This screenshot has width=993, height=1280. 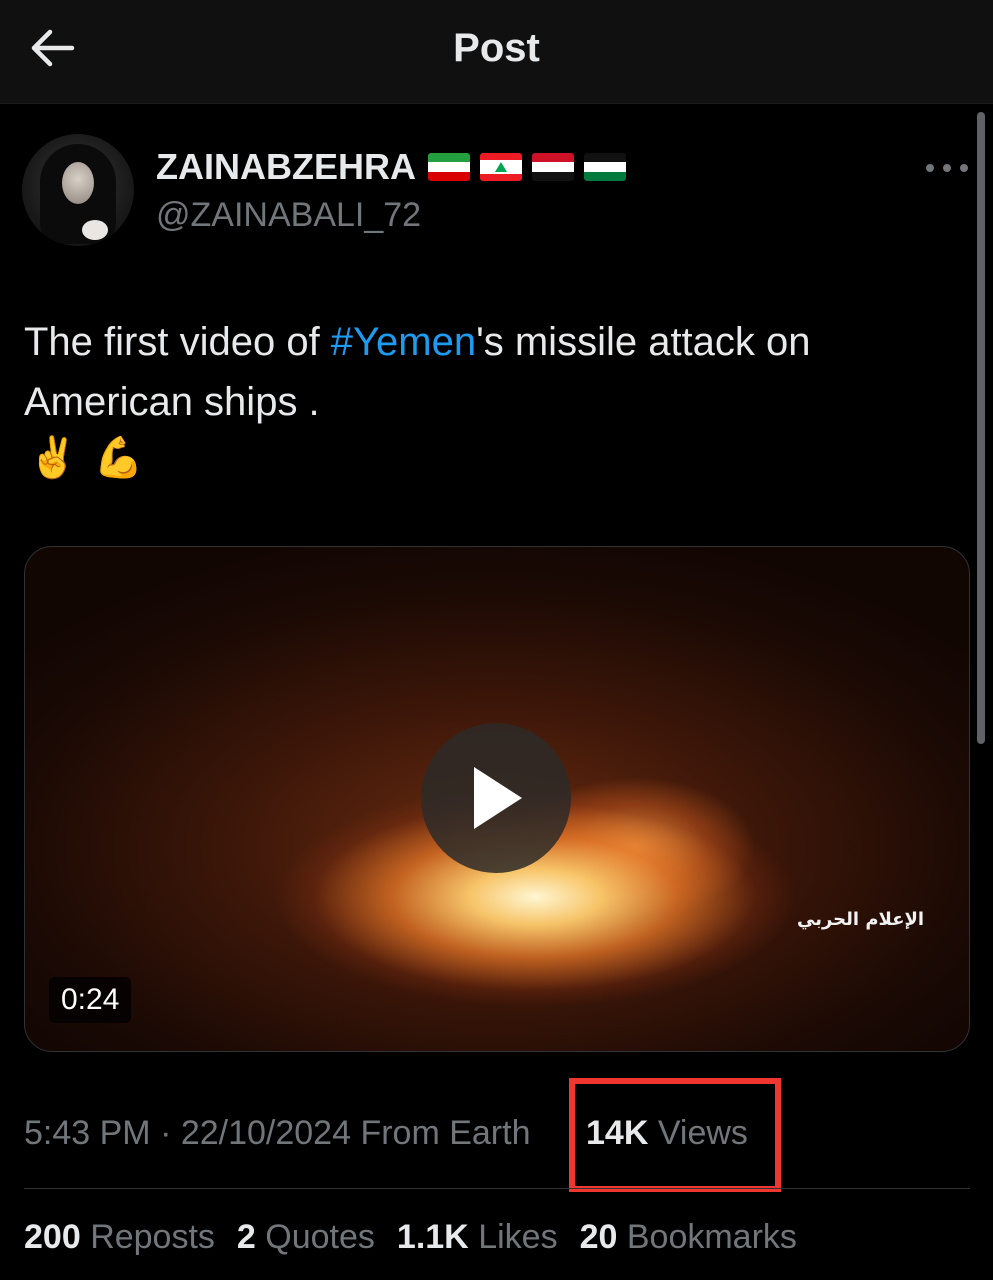 I want to click on avatar, so click(x=78, y=190).